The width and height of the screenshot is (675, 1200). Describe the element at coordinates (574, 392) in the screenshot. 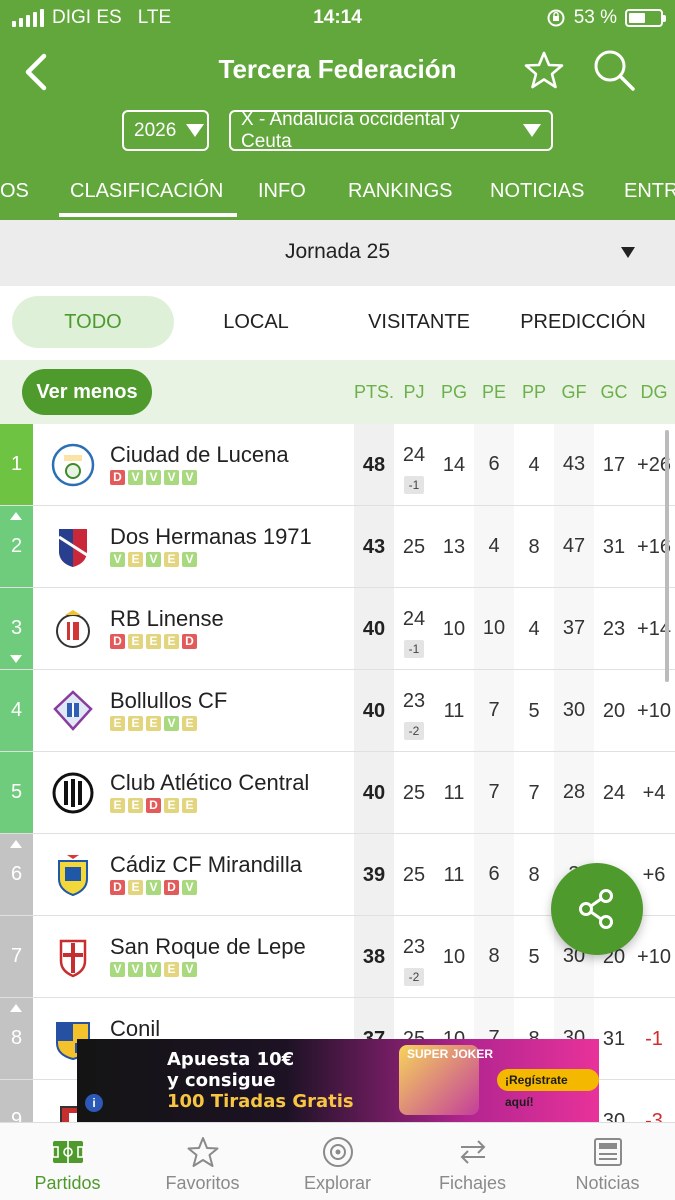

I see `col-gf: GF` at that location.